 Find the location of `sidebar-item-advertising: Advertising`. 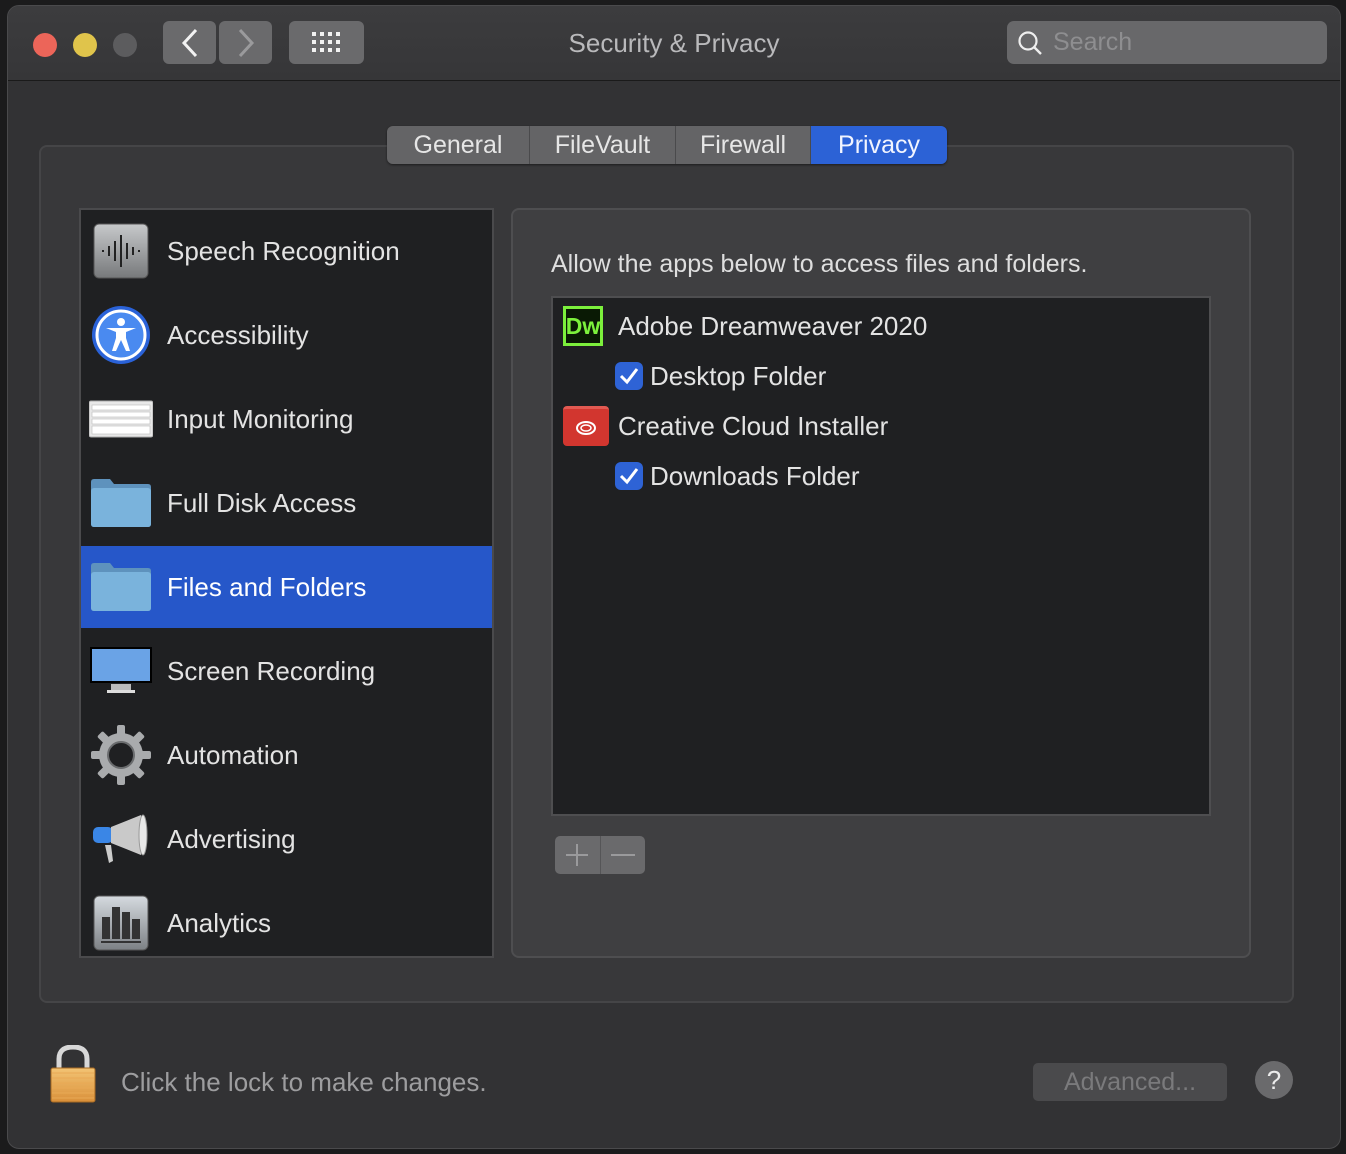

sidebar-item-advertising: Advertising is located at coordinates (286, 839).